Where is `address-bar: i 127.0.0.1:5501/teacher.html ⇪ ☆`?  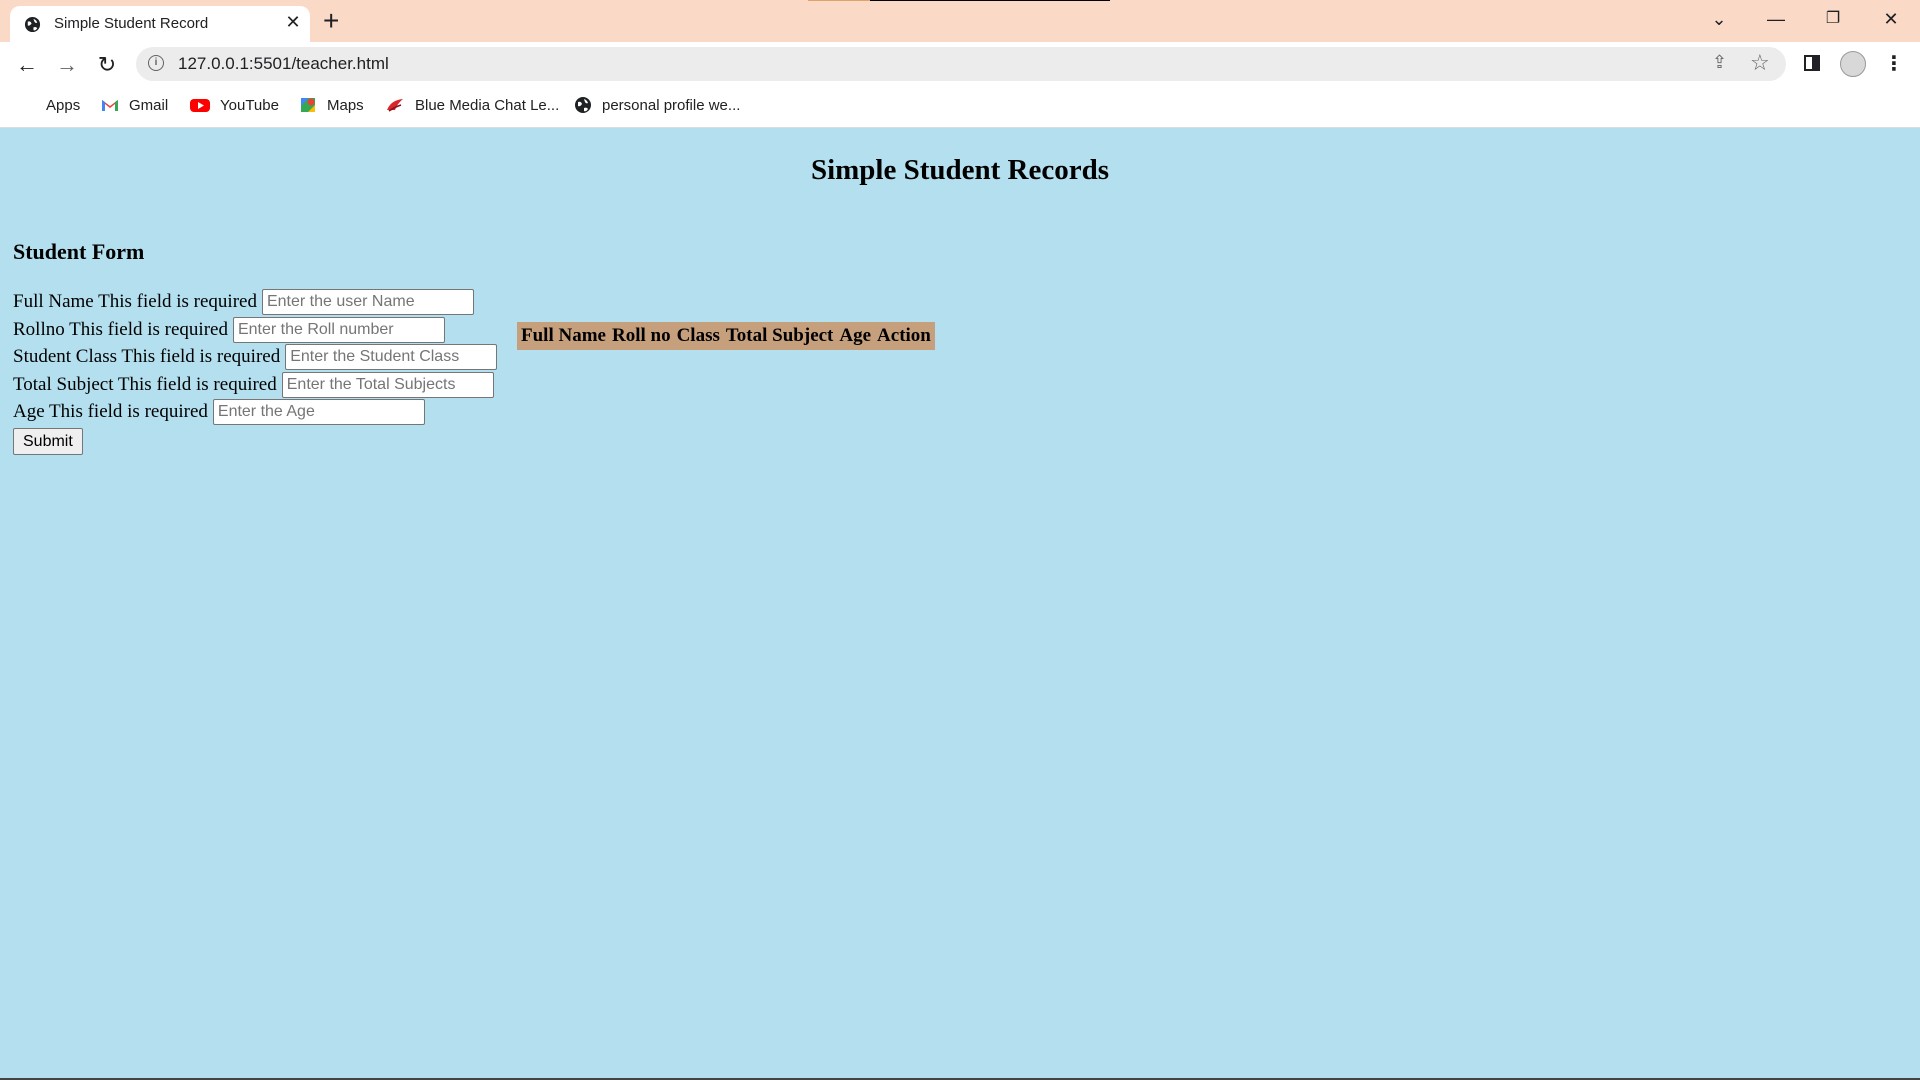
address-bar: i 127.0.0.1:5501/teacher.html ⇪ ☆ is located at coordinates (961, 64).